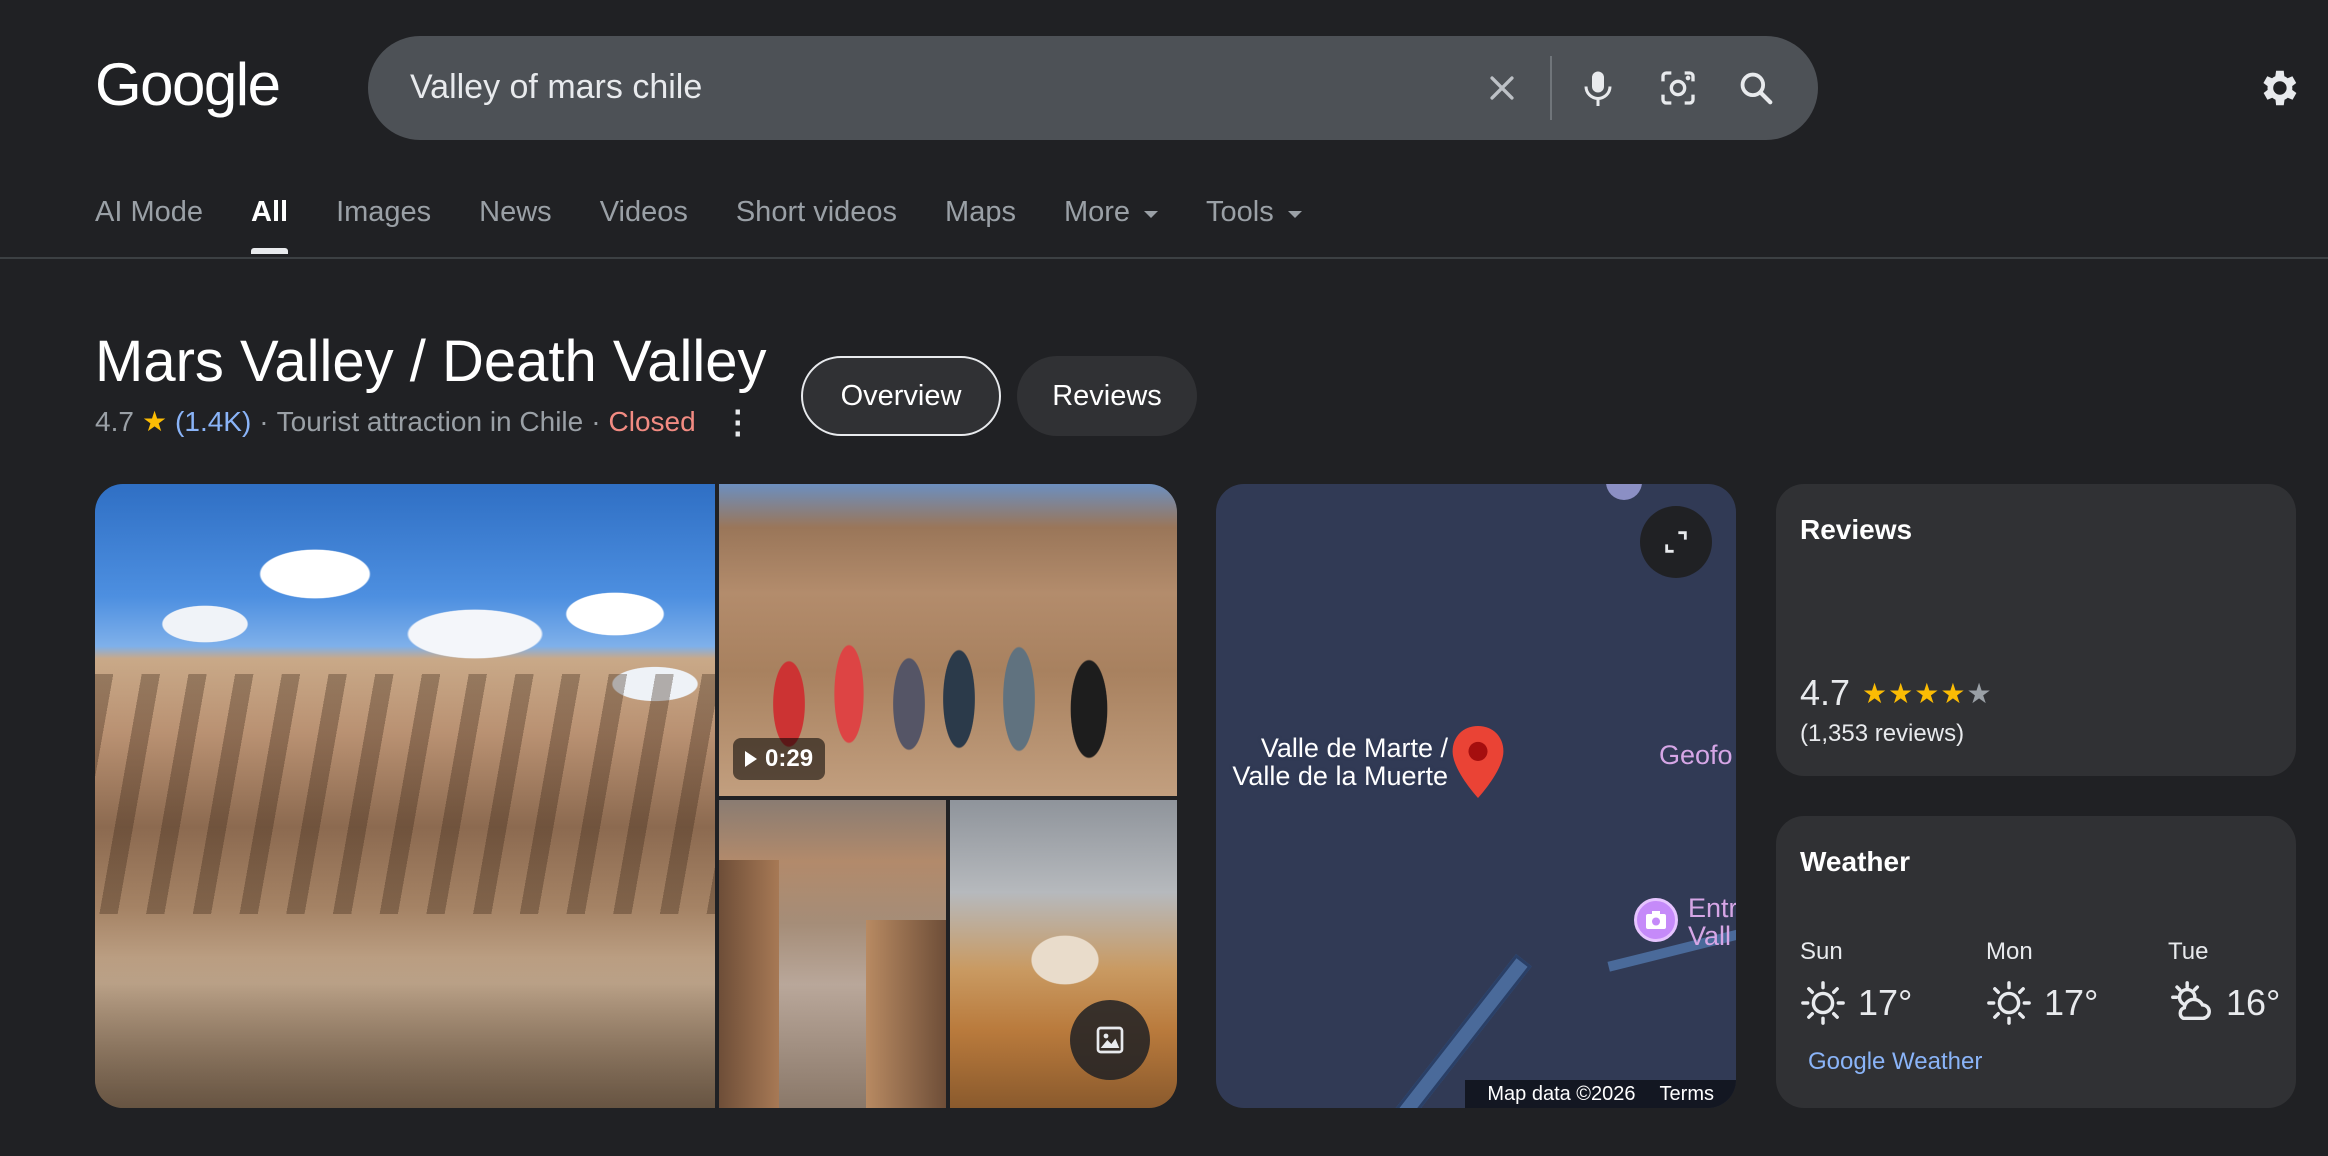 The width and height of the screenshot is (2328, 1156). What do you see at coordinates (2278, 88) in the screenshot?
I see `settings-gear-icon` at bounding box center [2278, 88].